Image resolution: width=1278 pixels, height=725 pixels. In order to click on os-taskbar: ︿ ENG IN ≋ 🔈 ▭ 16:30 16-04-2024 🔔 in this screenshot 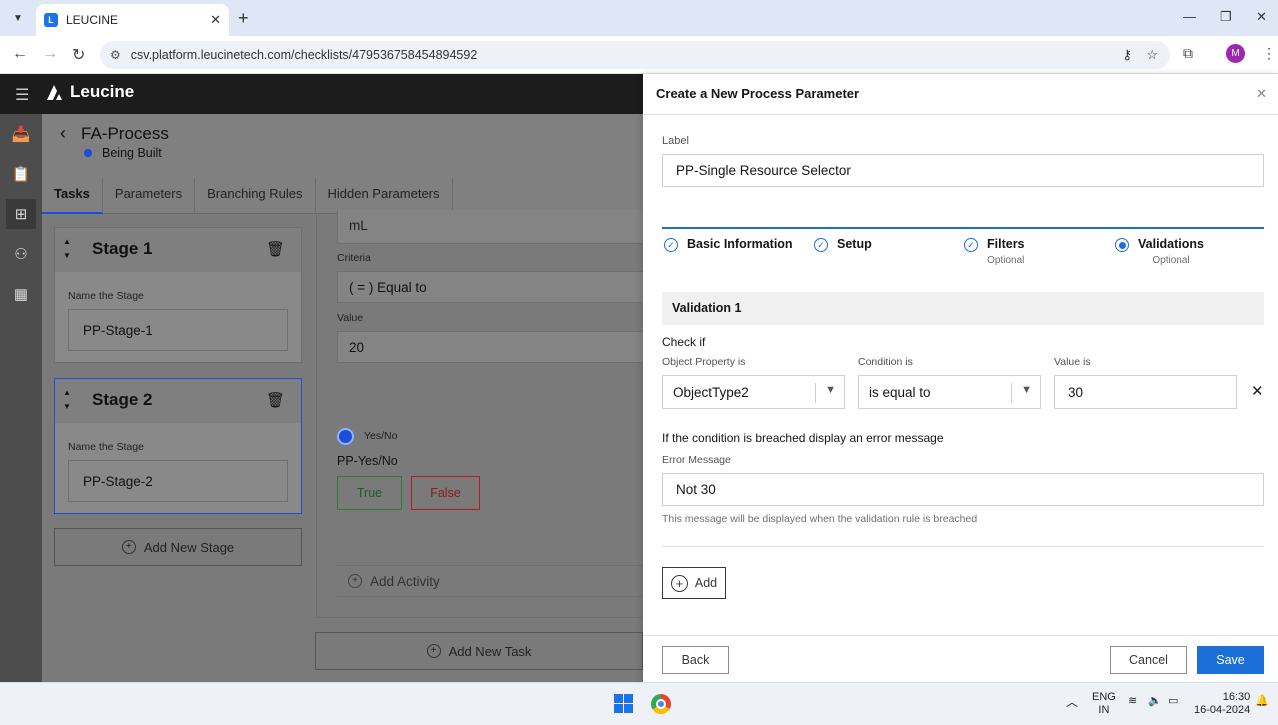, I will do `click(639, 703)`.